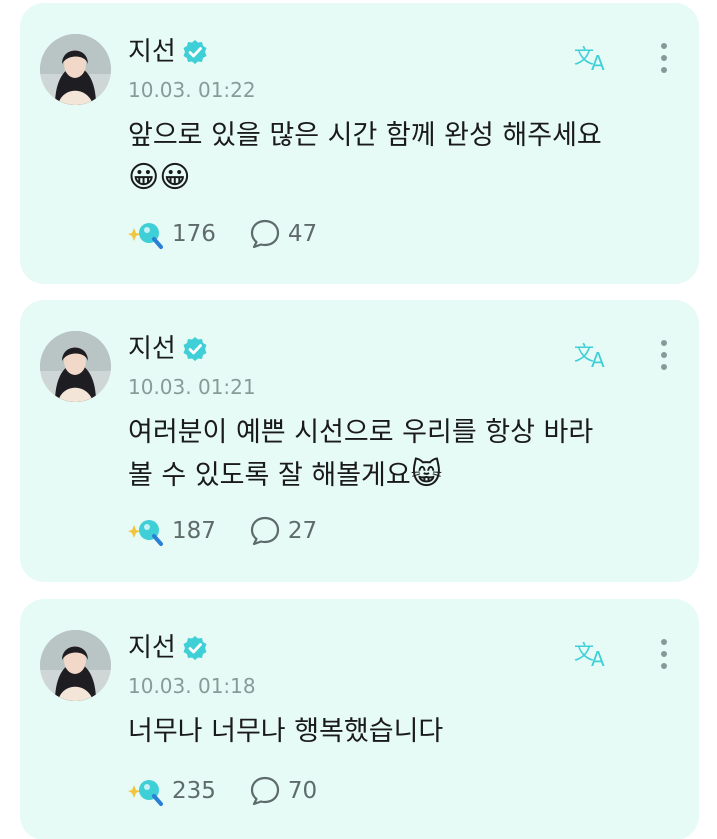 Image resolution: width=717 pixels, height=839 pixels. I want to click on post-timestamp: 10.03. 01:22, so click(192, 90).